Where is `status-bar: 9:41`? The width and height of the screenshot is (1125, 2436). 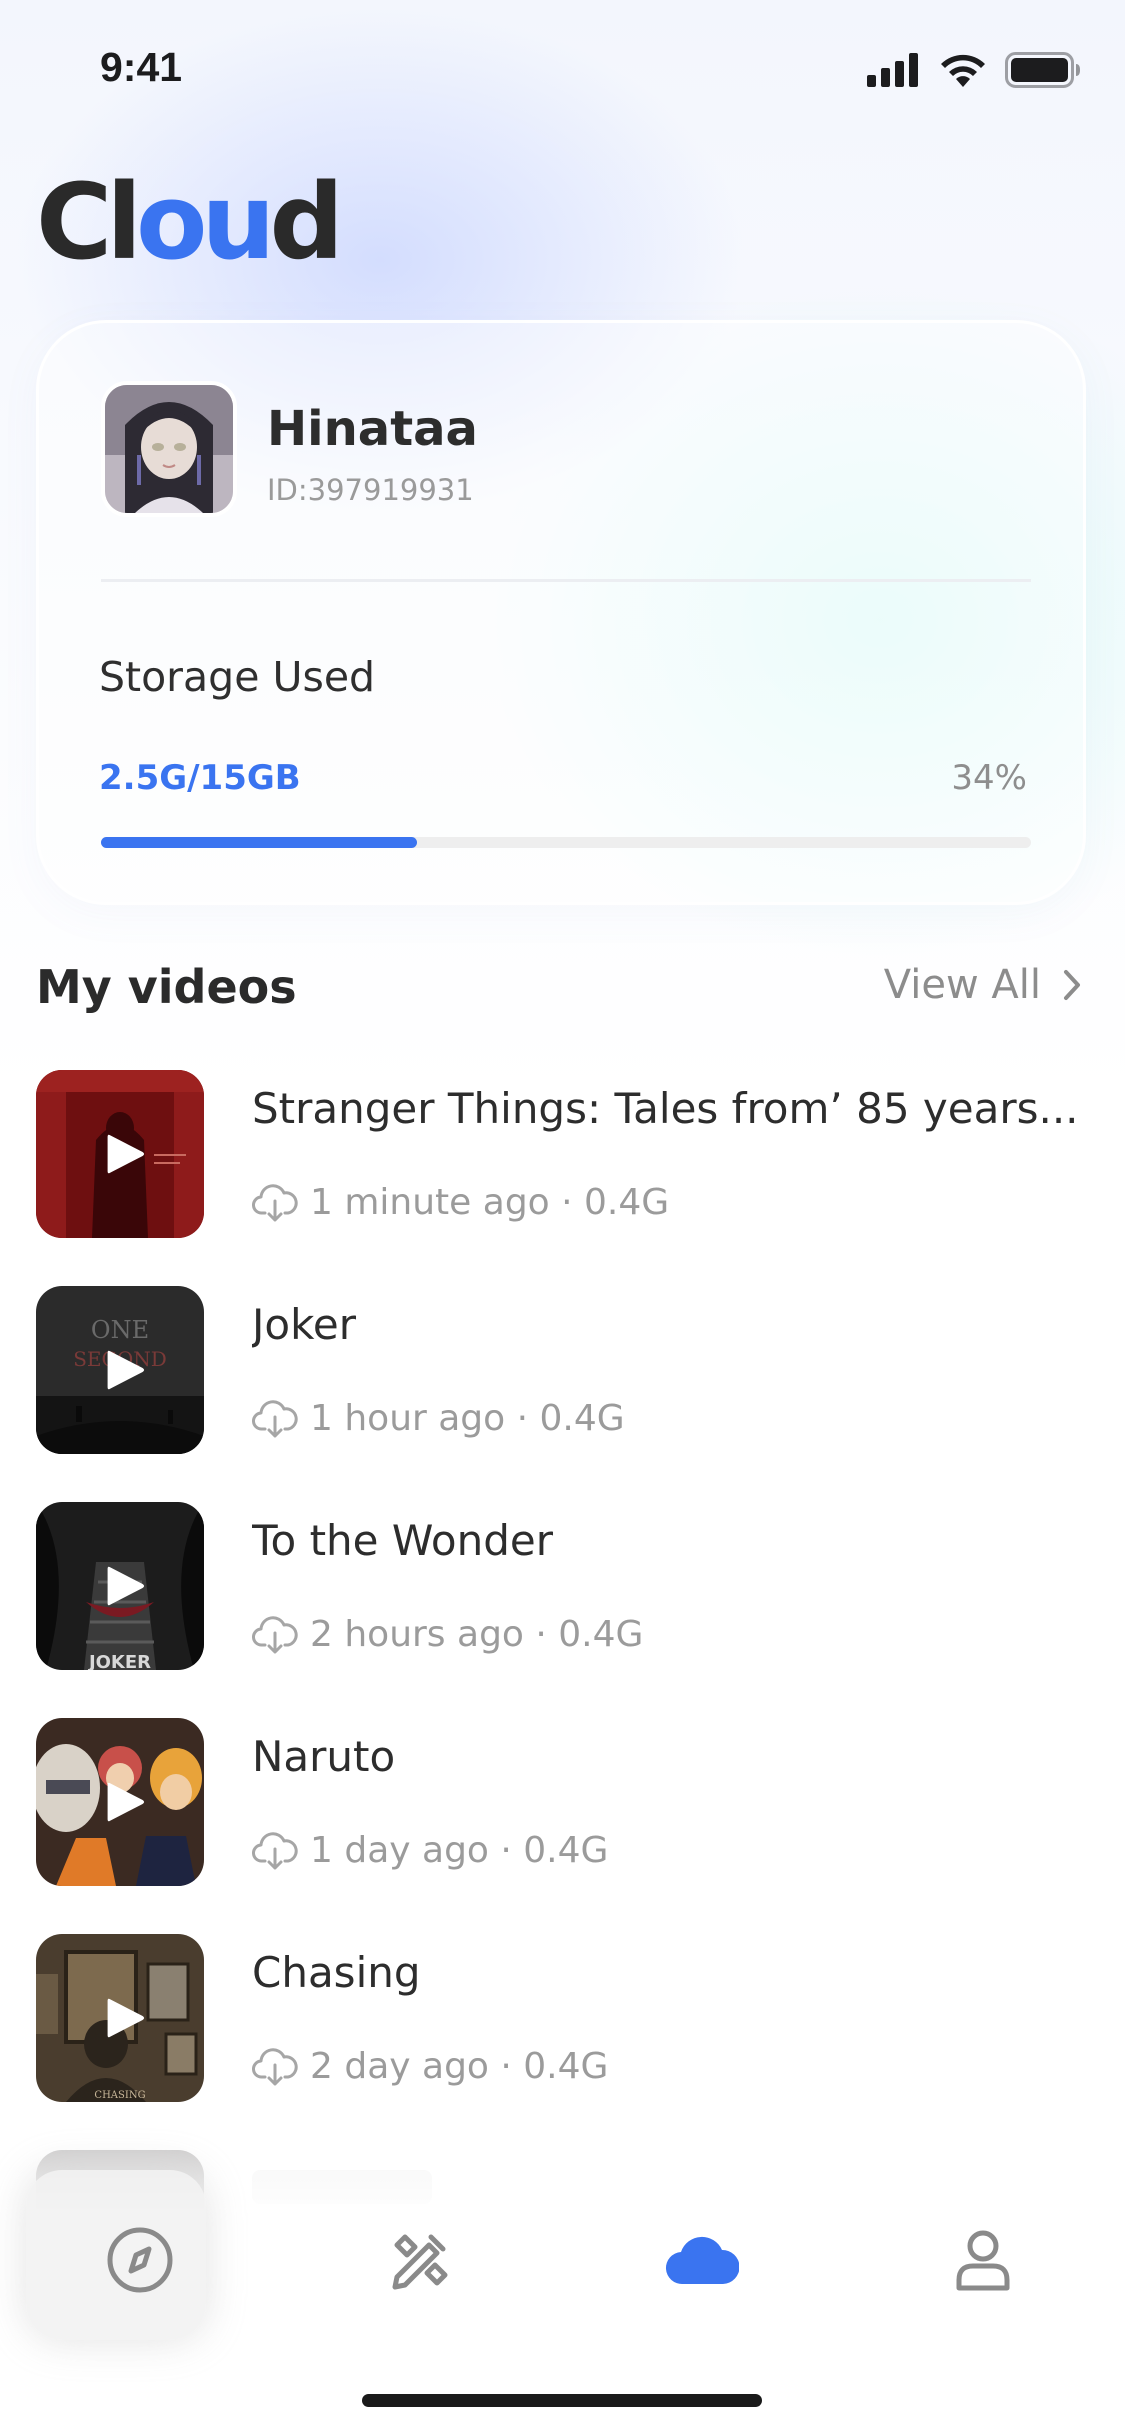 status-bar: 9:41 is located at coordinates (562, 70).